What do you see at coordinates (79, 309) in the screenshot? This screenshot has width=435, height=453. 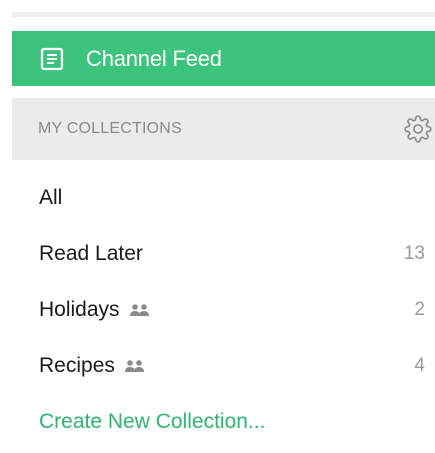 I see `collection-name: Holidays` at bounding box center [79, 309].